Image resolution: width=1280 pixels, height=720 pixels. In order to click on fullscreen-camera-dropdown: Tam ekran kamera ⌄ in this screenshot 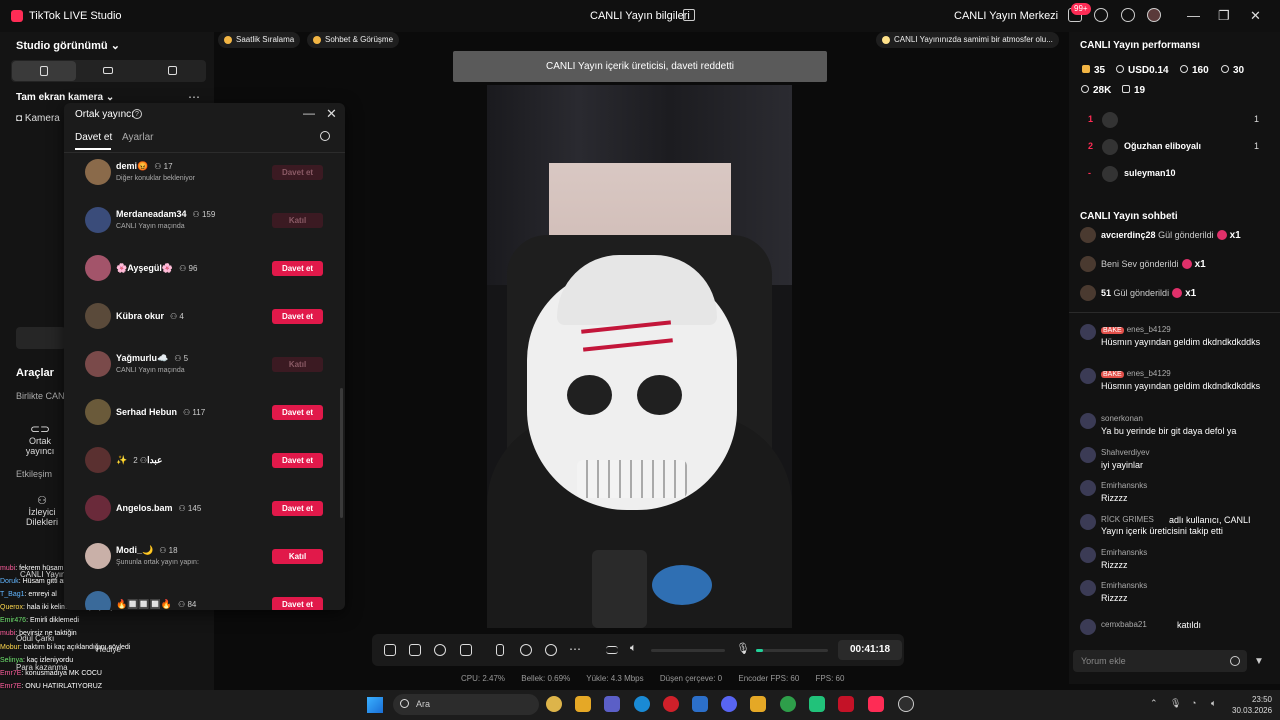, I will do `click(65, 97)`.